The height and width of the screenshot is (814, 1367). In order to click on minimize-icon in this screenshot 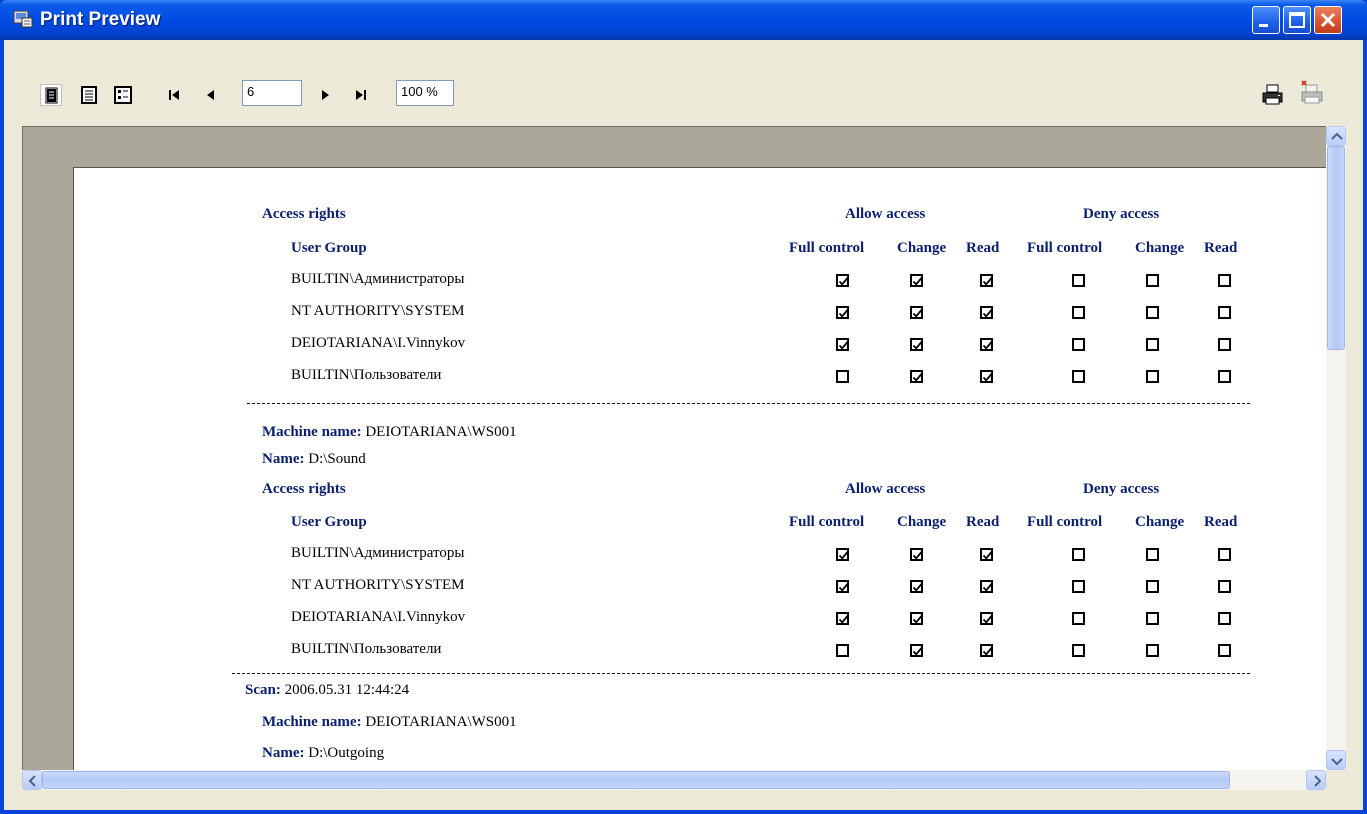, I will do `click(1263, 25)`.